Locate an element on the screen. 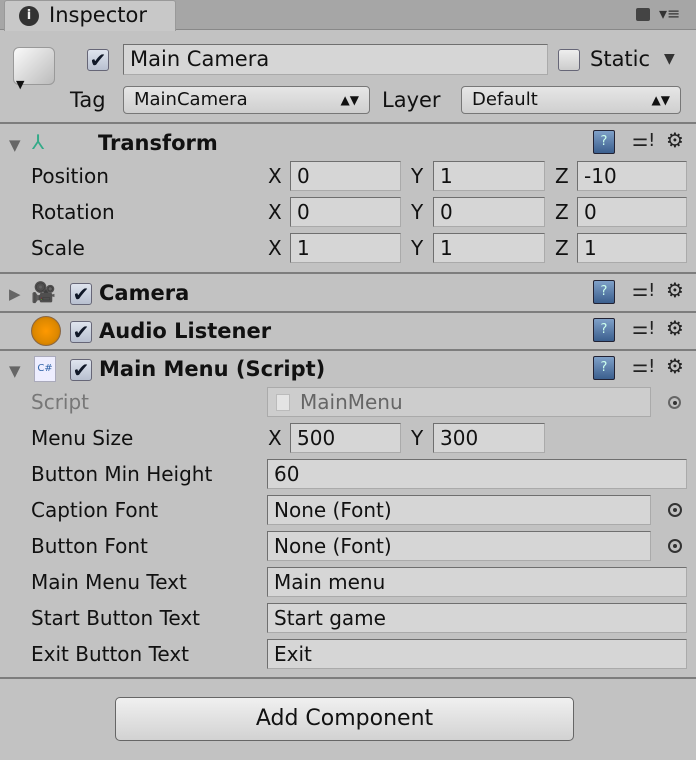 Image resolution: width=696 pixels, height=760 pixels. camera-enabled-checkbox: ✔ is located at coordinates (81, 294).